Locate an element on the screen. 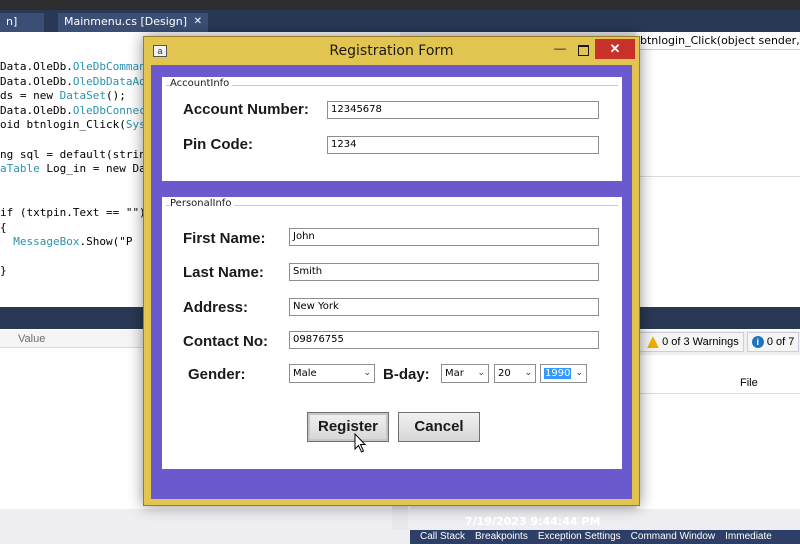 The width and height of the screenshot is (800, 544). code-token: .Show("P is located at coordinates (106, 242).